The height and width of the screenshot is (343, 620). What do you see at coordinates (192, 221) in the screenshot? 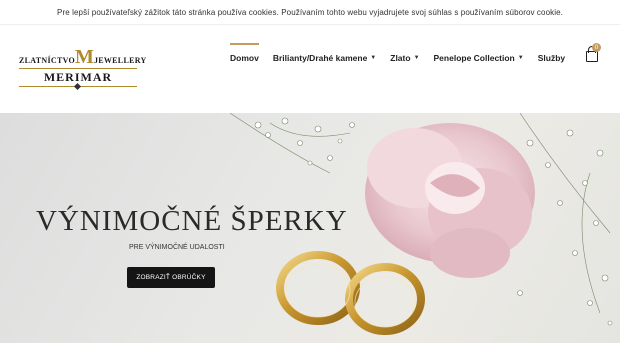
I see `hero-title: VÝNIMOČNÉ ŠPERKY` at bounding box center [192, 221].